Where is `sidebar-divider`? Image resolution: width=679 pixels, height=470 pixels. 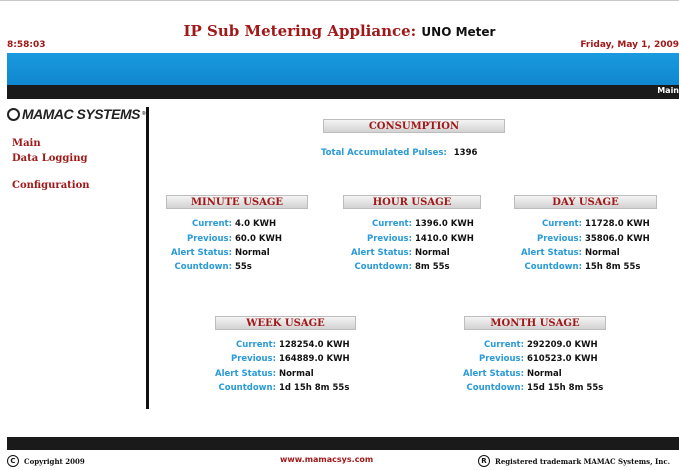 sidebar-divider is located at coordinates (147, 258).